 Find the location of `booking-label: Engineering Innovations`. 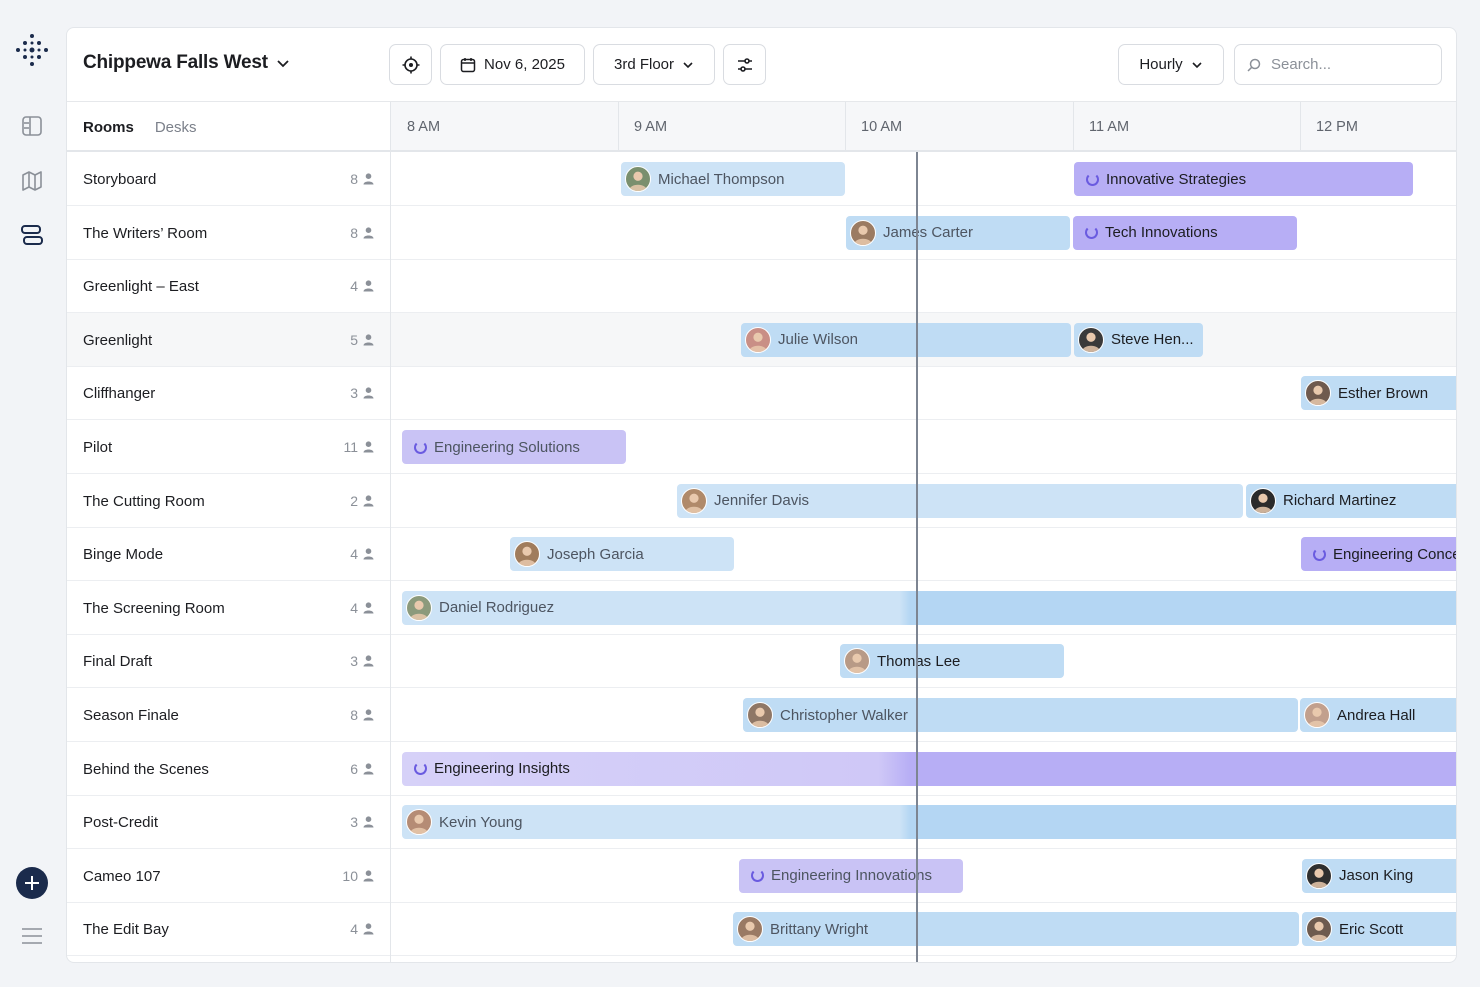

booking-label: Engineering Innovations is located at coordinates (851, 876).